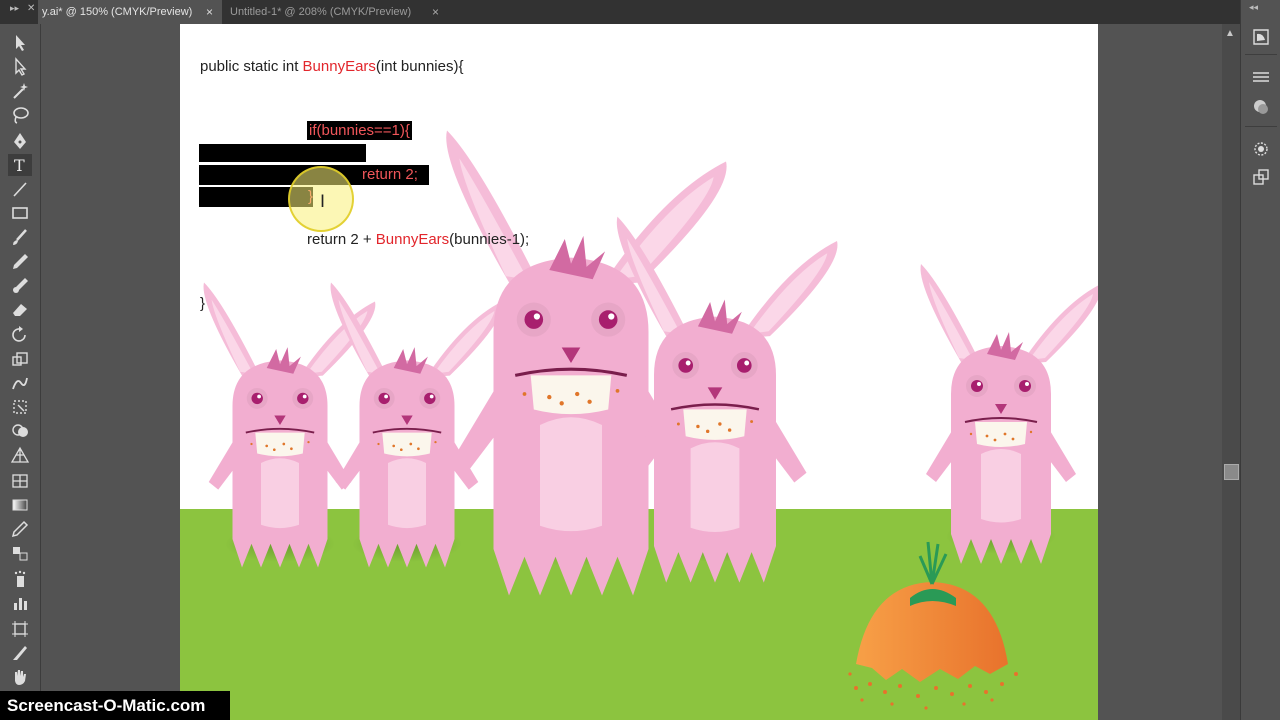  I want to click on code-text: return 2 +, so click(341, 239).